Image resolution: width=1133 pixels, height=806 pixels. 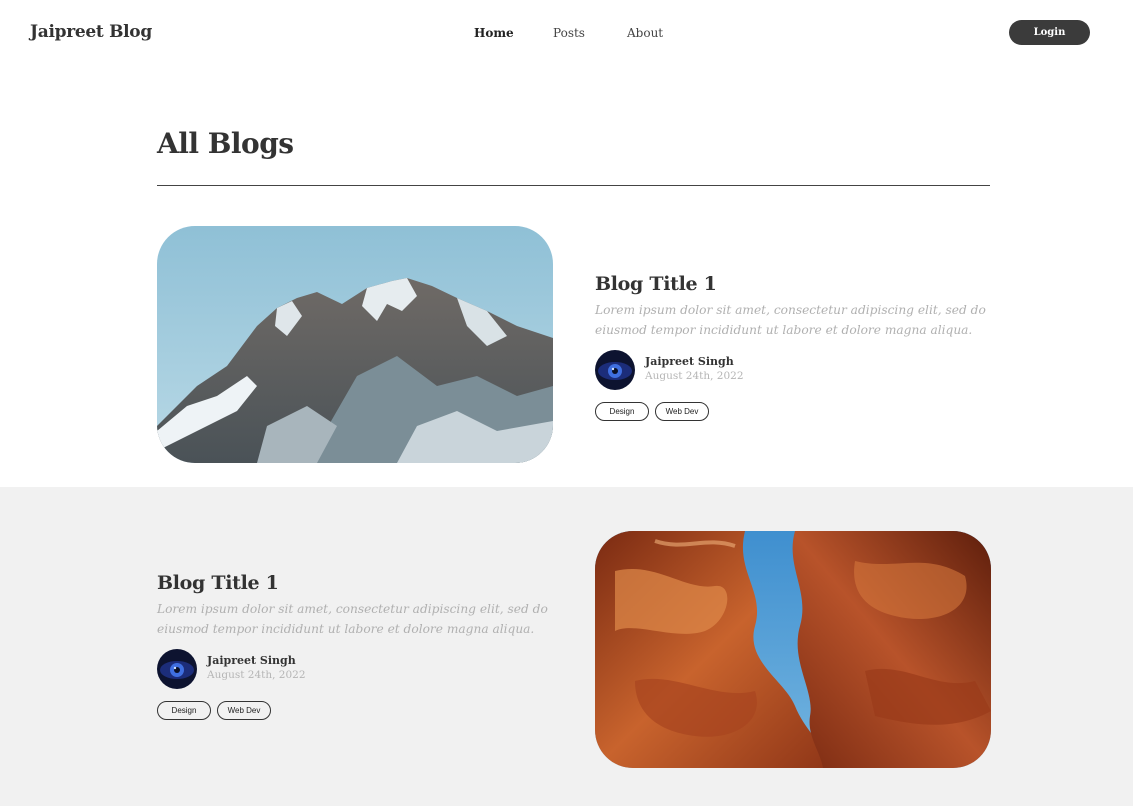 I want to click on canyon-image, so click(x=793, y=649).